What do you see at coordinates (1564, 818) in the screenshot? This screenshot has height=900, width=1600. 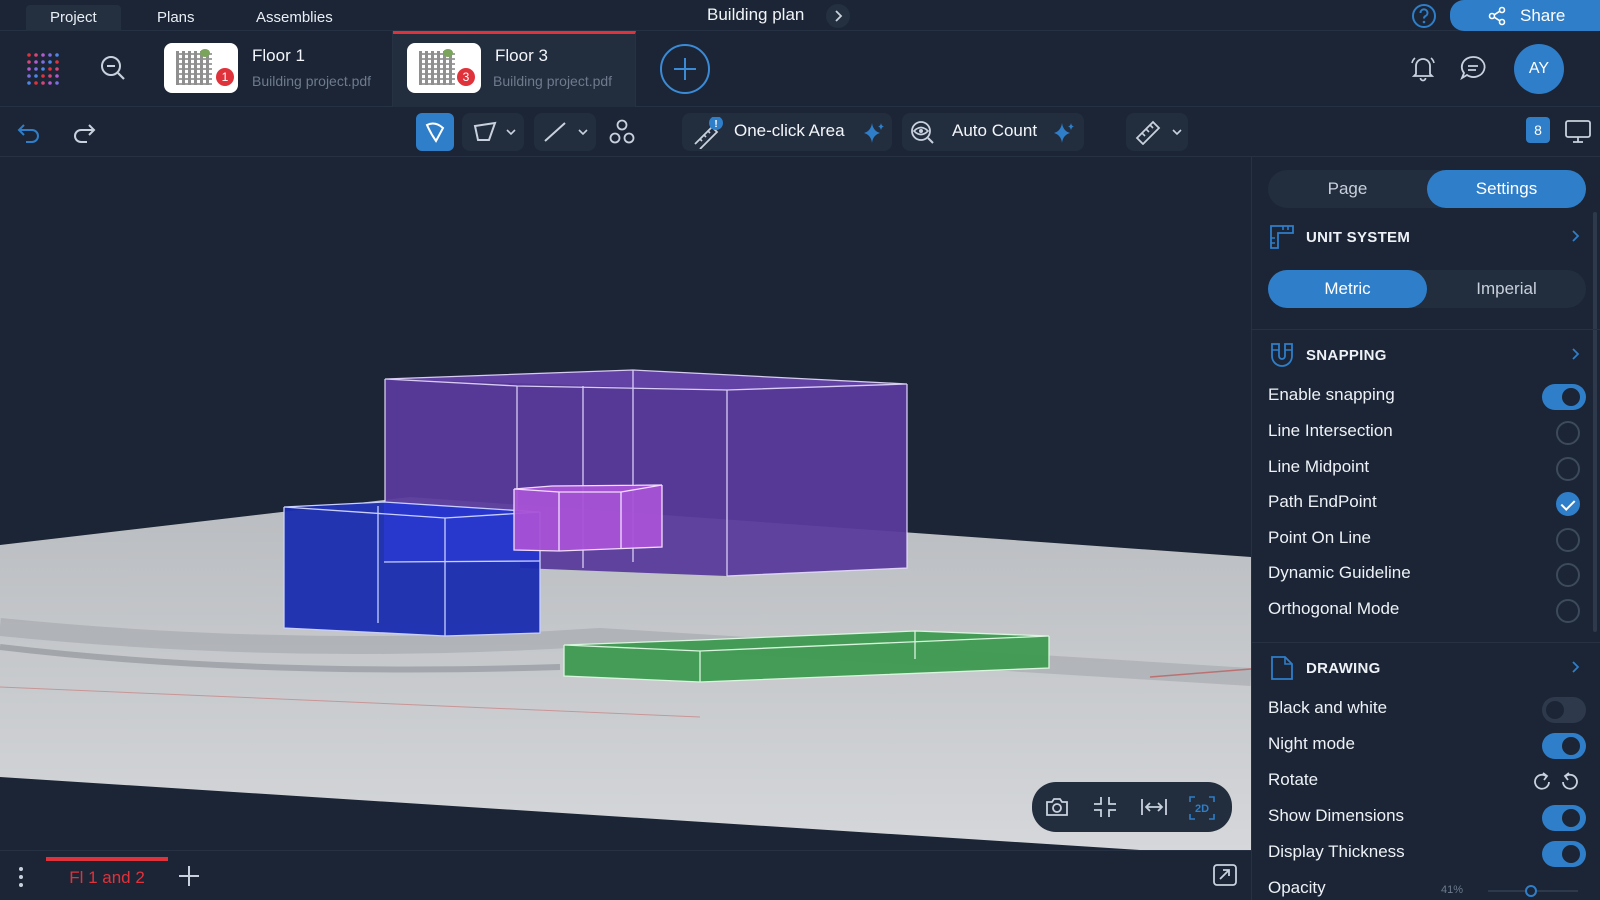 I see `show-dimensions-toggle` at bounding box center [1564, 818].